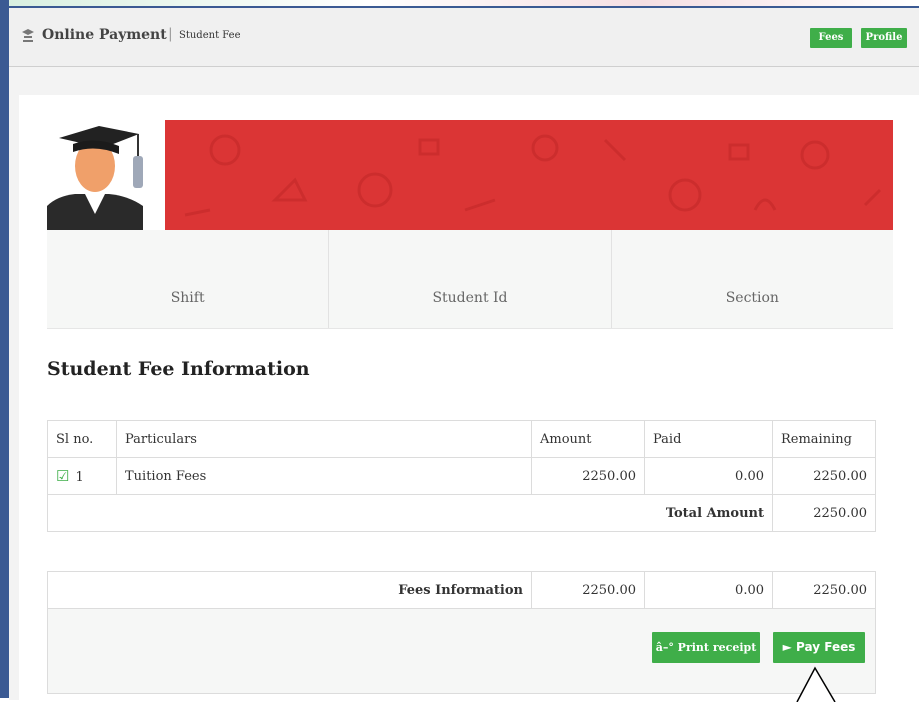  I want to click on summary-label: Fees Information, so click(289, 590).